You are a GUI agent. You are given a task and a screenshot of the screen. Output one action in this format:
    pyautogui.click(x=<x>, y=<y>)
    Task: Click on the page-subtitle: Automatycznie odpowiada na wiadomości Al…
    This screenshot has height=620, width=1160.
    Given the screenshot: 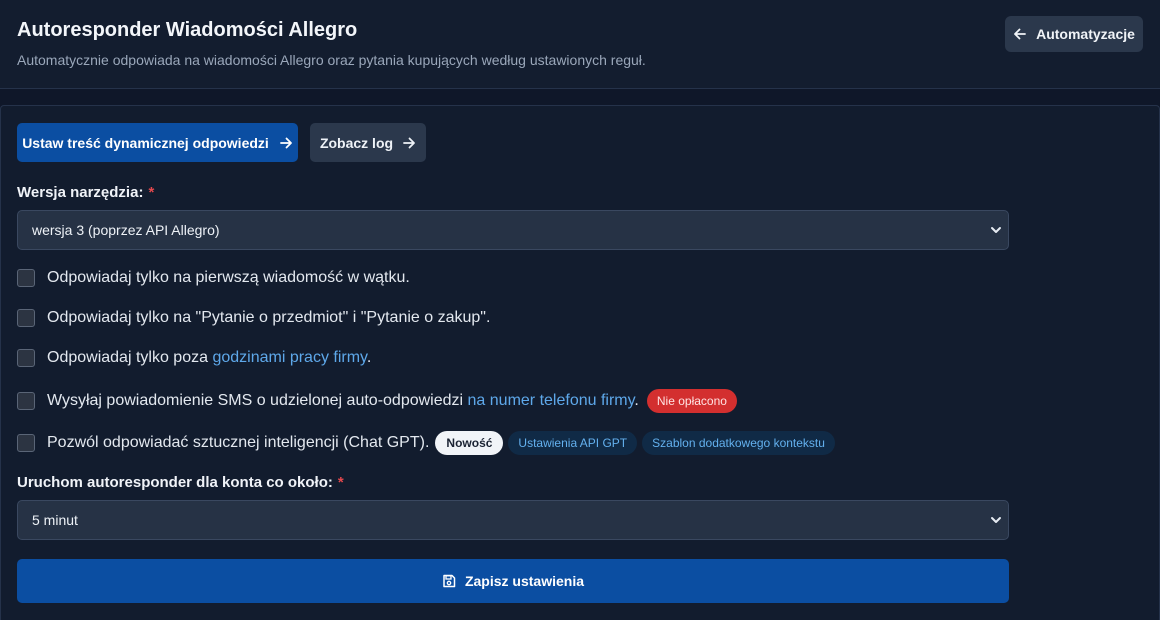 What is the action you would take?
    pyautogui.click(x=331, y=60)
    